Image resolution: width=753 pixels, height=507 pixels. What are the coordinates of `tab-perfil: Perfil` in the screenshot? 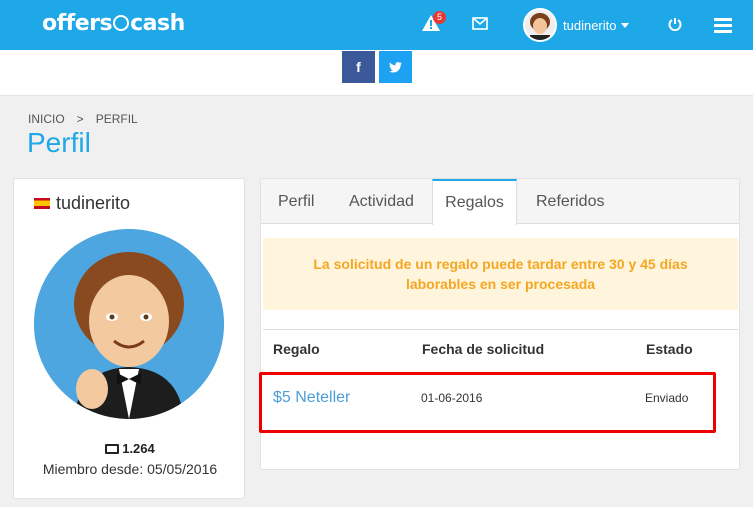 It's located at (296, 201).